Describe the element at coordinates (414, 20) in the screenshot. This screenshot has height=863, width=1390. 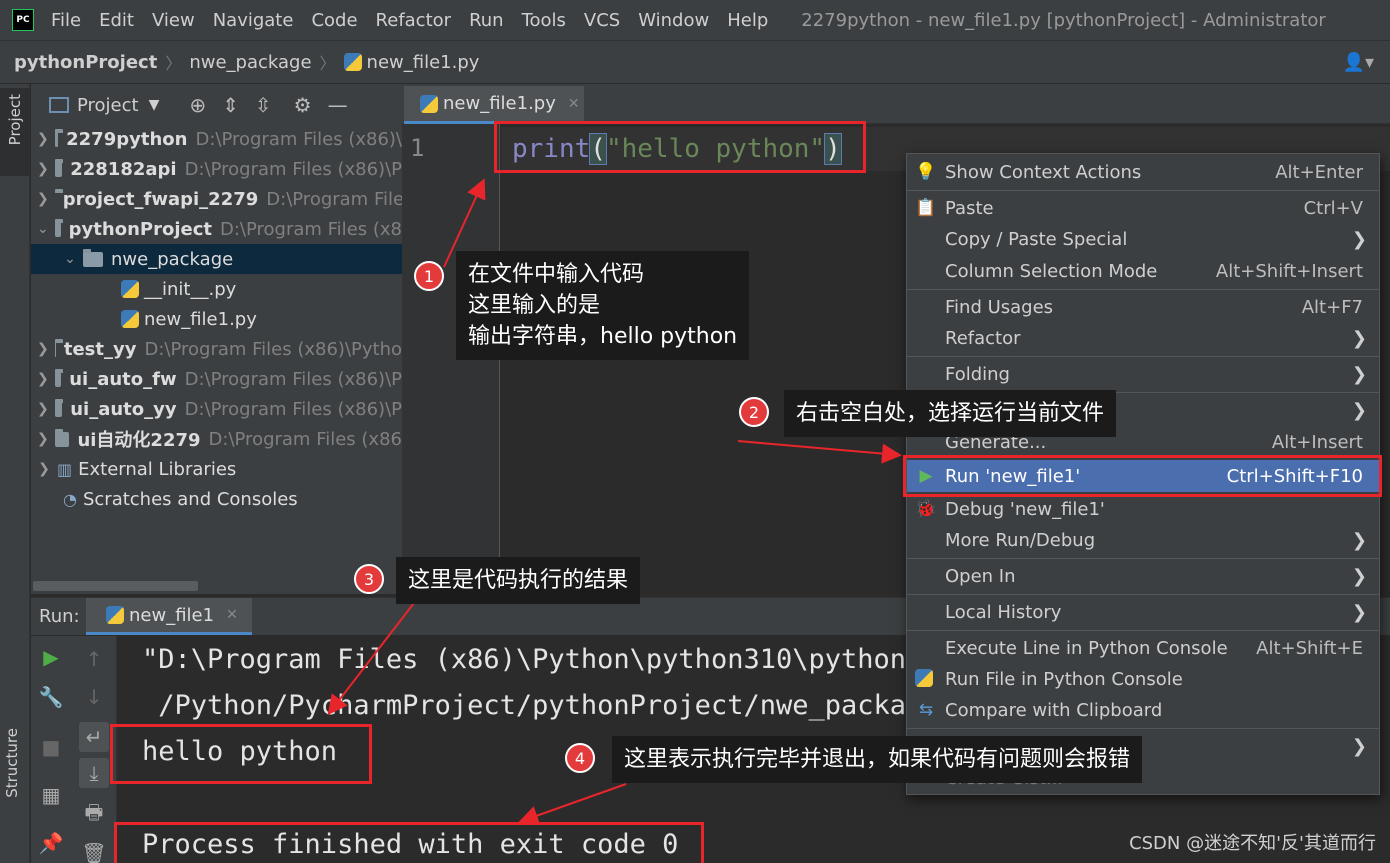
I see `menu-refactor: Refactor` at that location.